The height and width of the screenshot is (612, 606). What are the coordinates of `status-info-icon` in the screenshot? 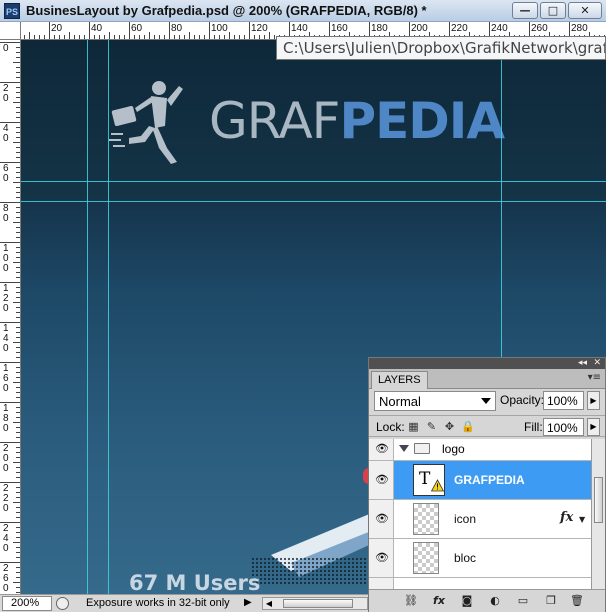 It's located at (62, 603).